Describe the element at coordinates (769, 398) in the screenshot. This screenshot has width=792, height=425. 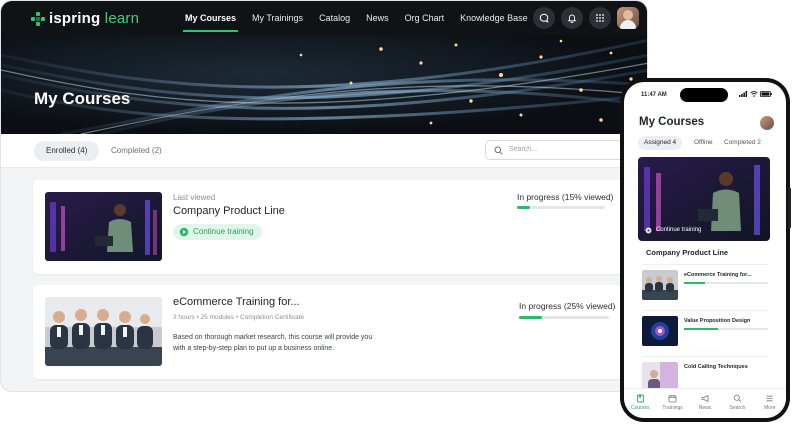
I see `menu-icon` at that location.